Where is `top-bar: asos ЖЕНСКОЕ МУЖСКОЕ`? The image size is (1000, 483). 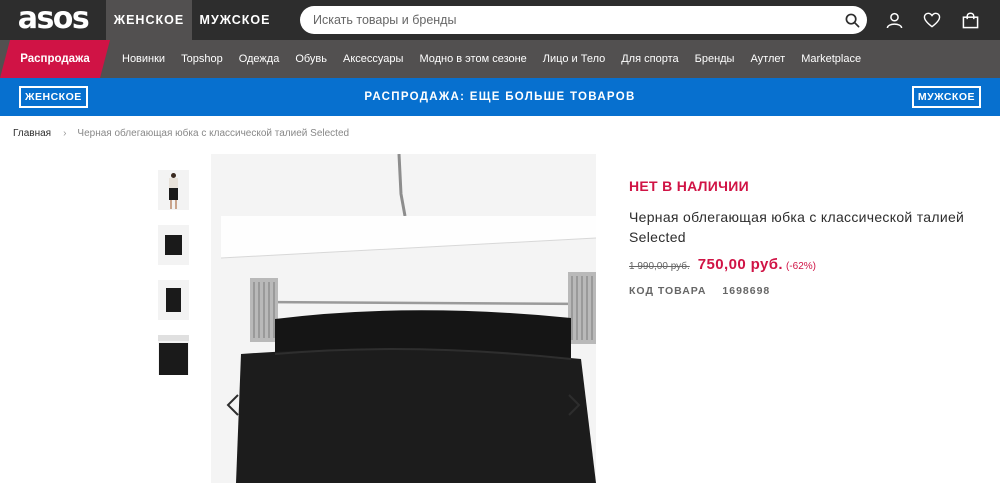
top-bar: asos ЖЕНСКОЕ МУЖСКОЕ is located at coordinates (500, 20).